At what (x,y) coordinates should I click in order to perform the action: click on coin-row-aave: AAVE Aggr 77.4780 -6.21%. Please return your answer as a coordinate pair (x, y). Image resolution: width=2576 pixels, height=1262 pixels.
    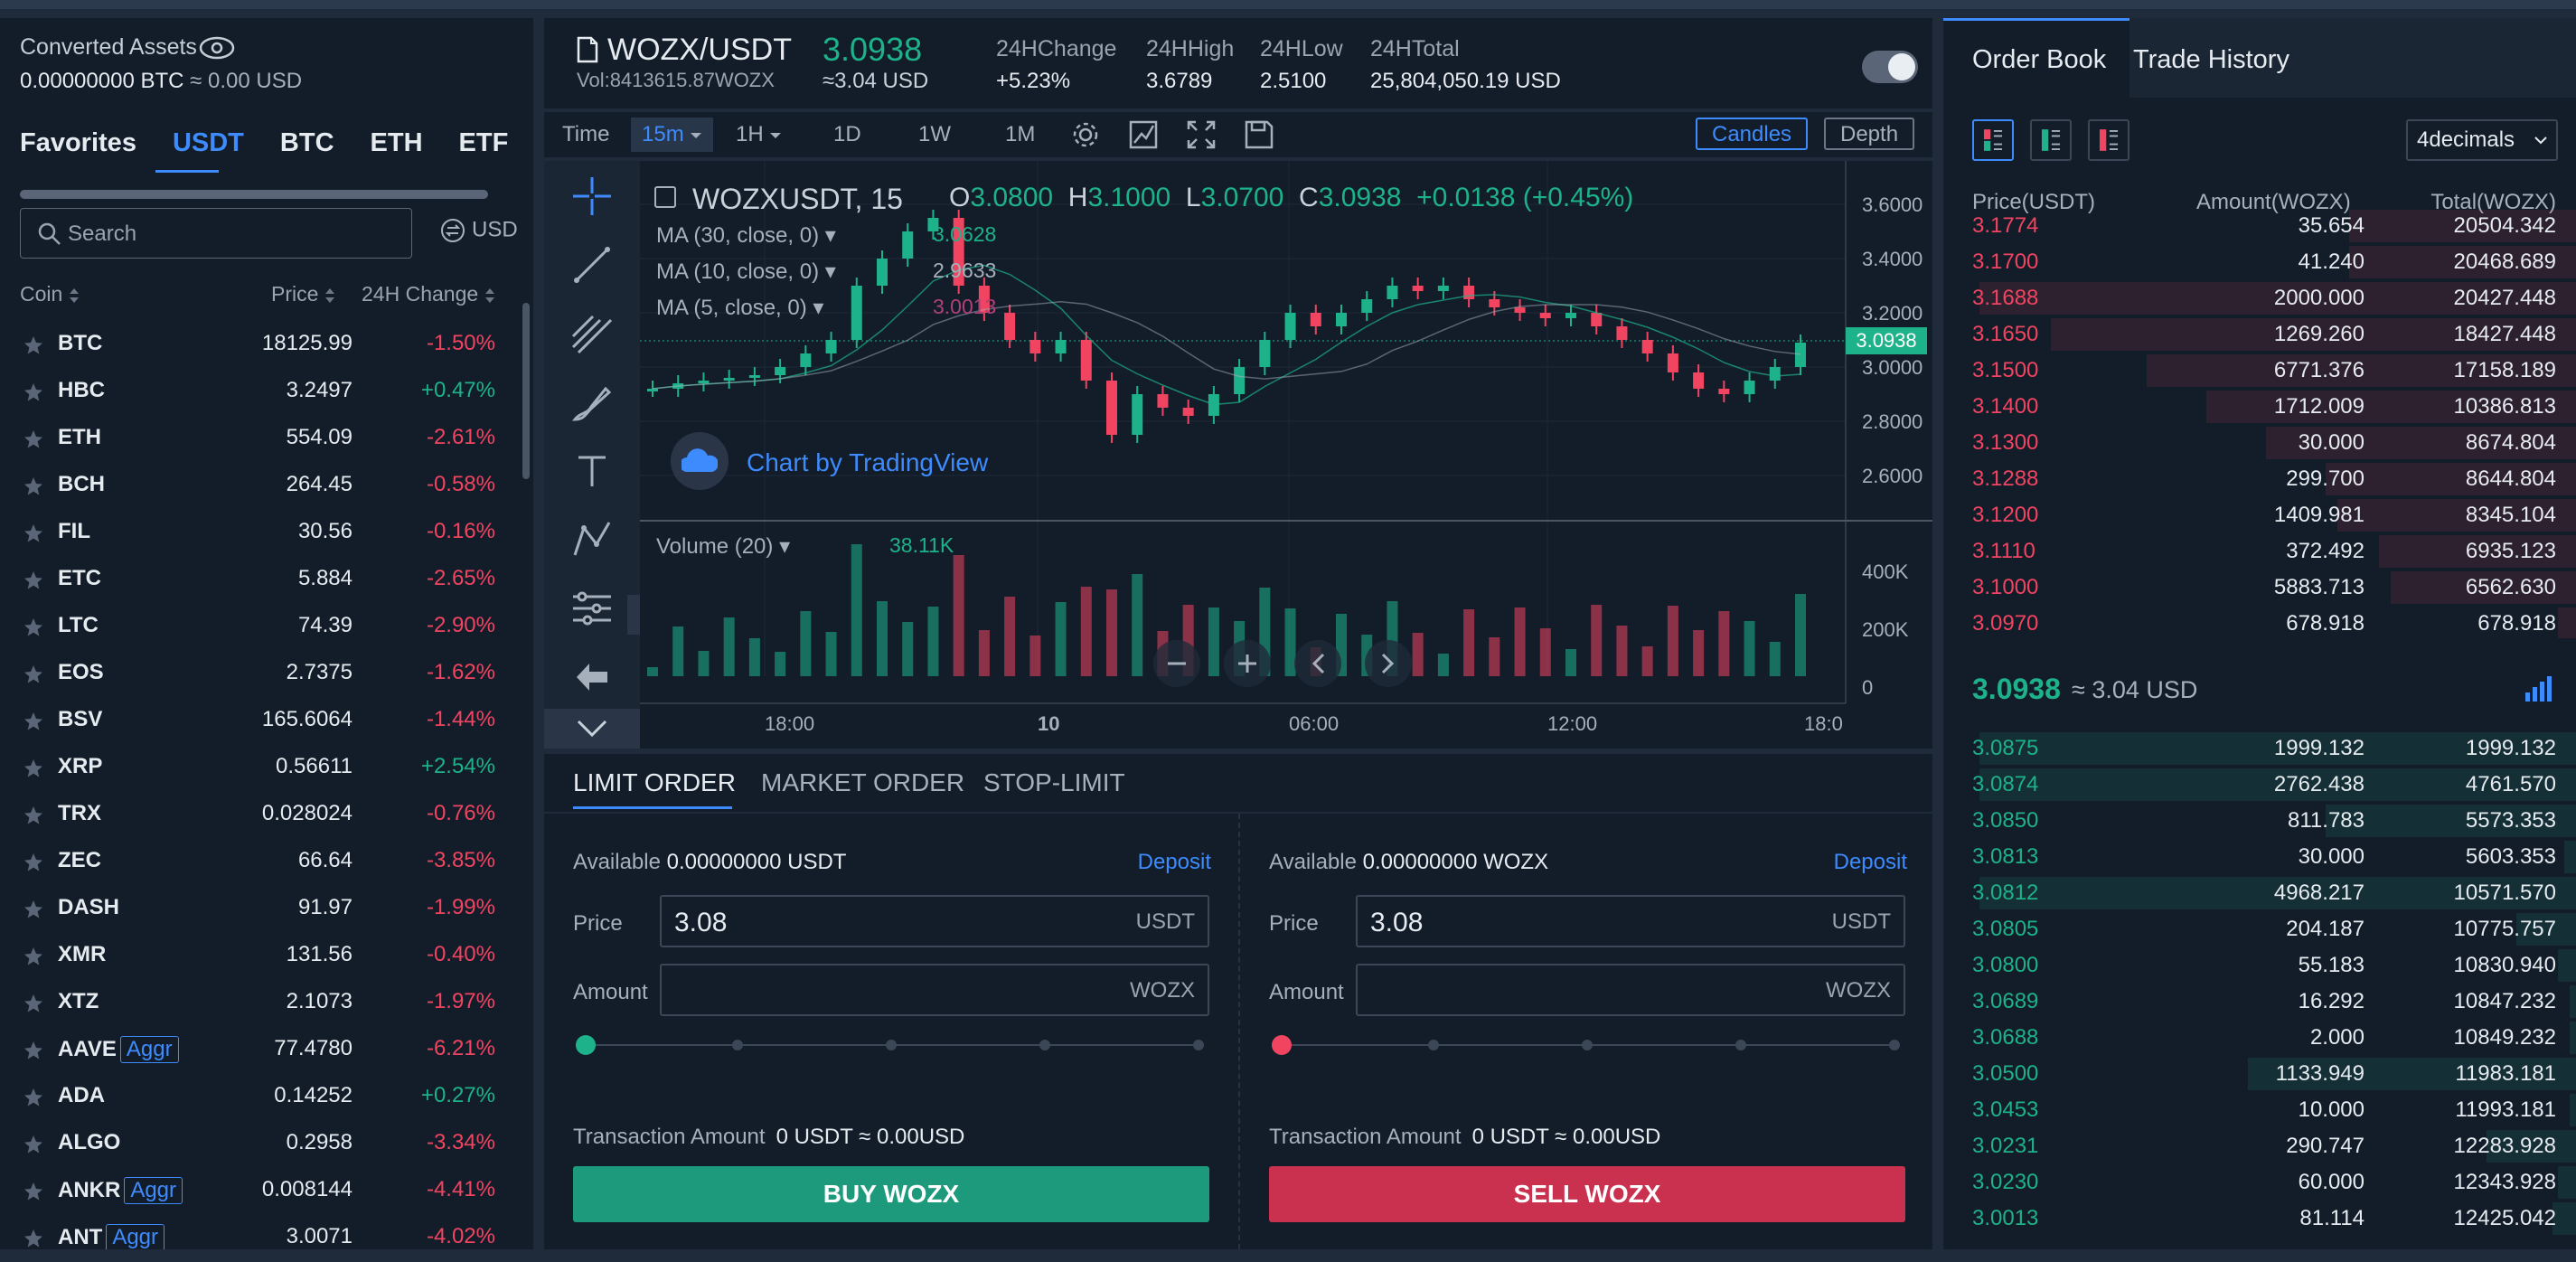
    Looking at the image, I should click on (266, 1050).